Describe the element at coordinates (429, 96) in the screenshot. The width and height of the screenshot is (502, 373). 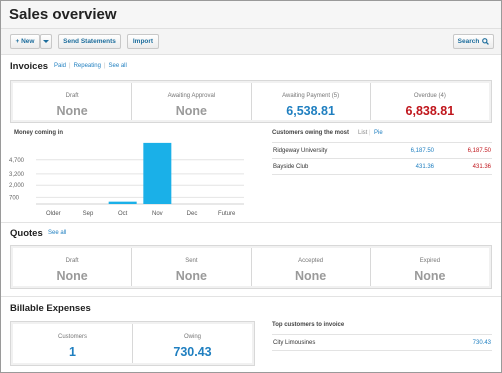
I see `card-label: Overdue (4)` at that location.